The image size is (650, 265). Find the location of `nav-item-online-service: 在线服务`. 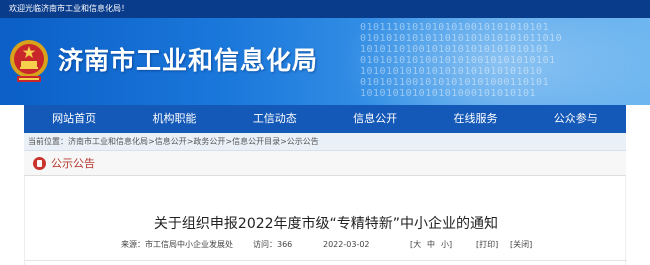

nav-item-online-service: 在线服务 is located at coordinates (475, 119).